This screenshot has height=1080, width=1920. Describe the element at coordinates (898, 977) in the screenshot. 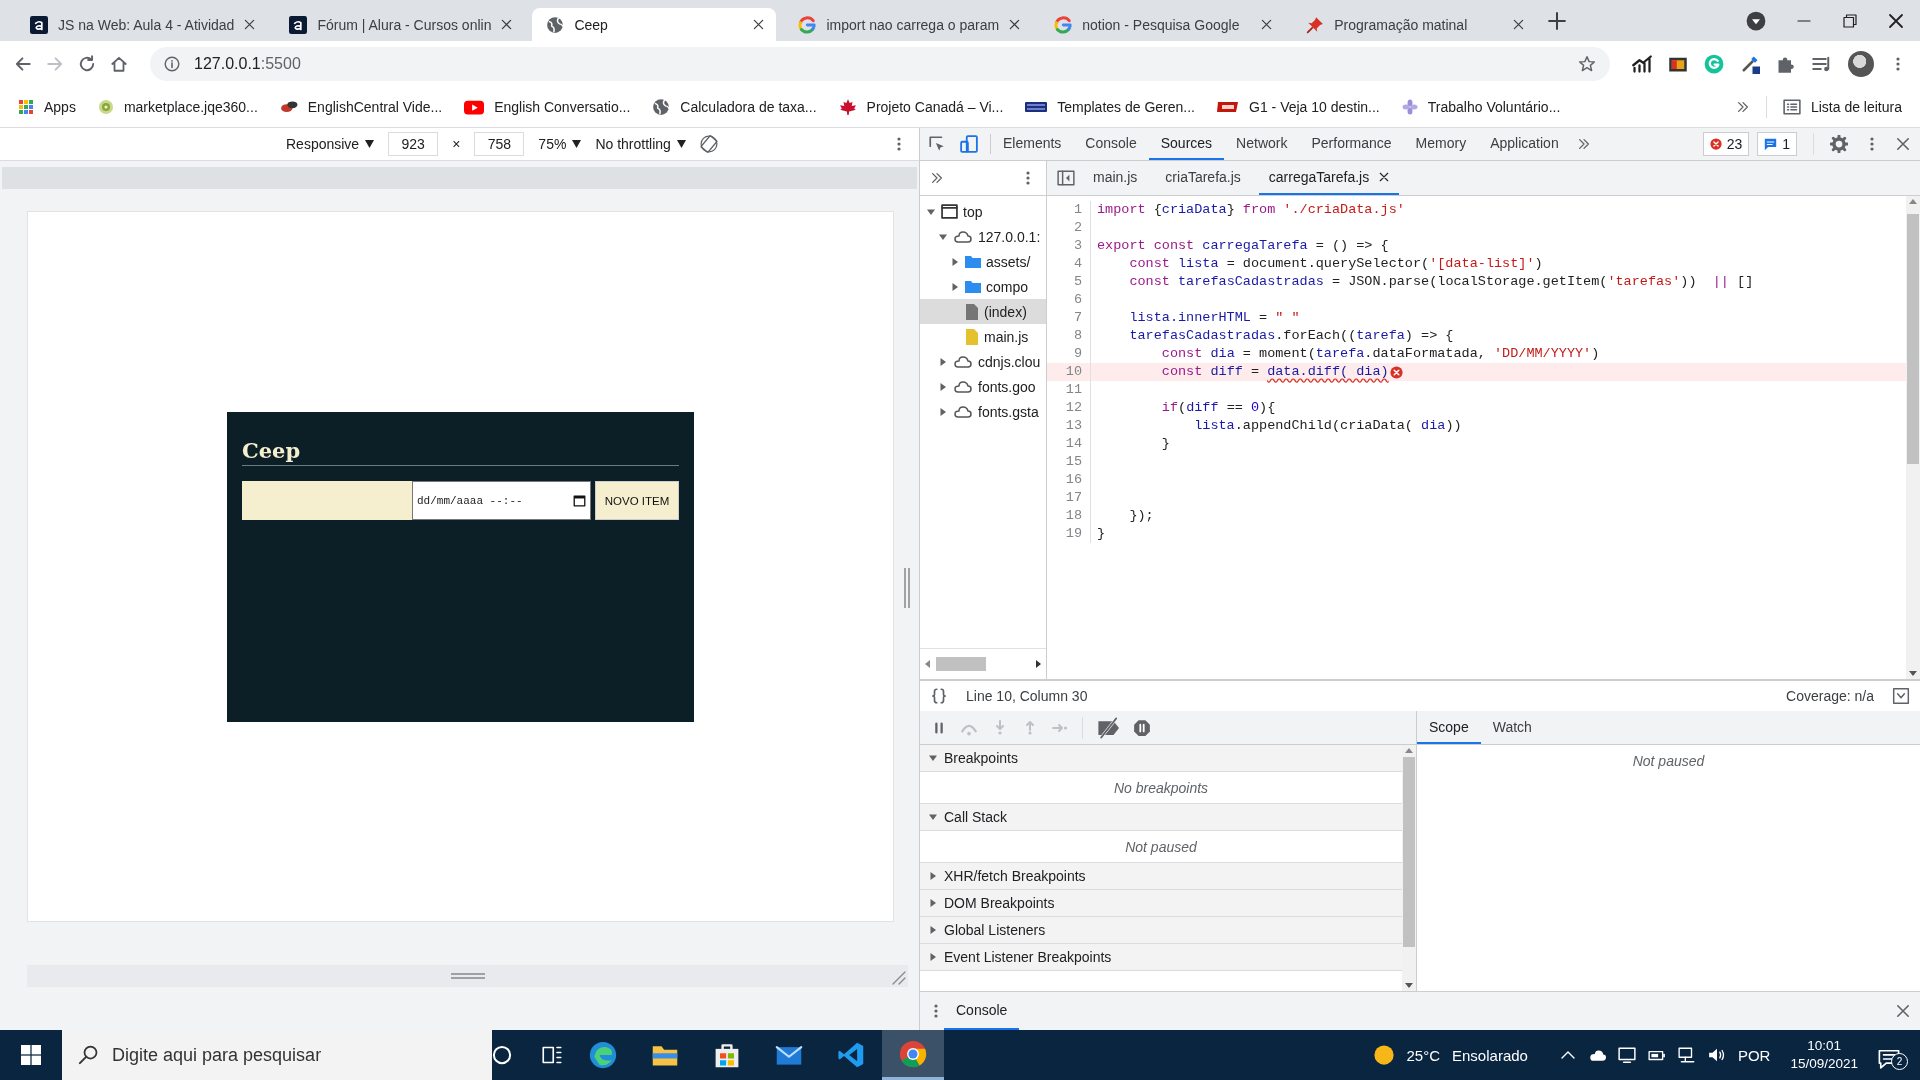

I see `corner-resize-icon` at that location.